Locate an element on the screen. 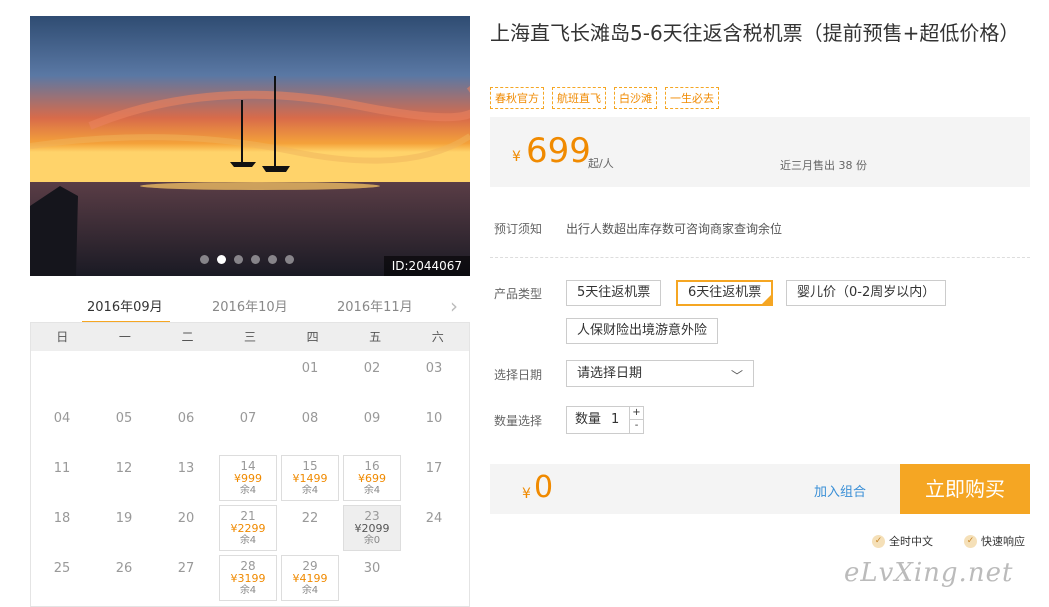  calendar-day: 20 is located at coordinates (186, 528).